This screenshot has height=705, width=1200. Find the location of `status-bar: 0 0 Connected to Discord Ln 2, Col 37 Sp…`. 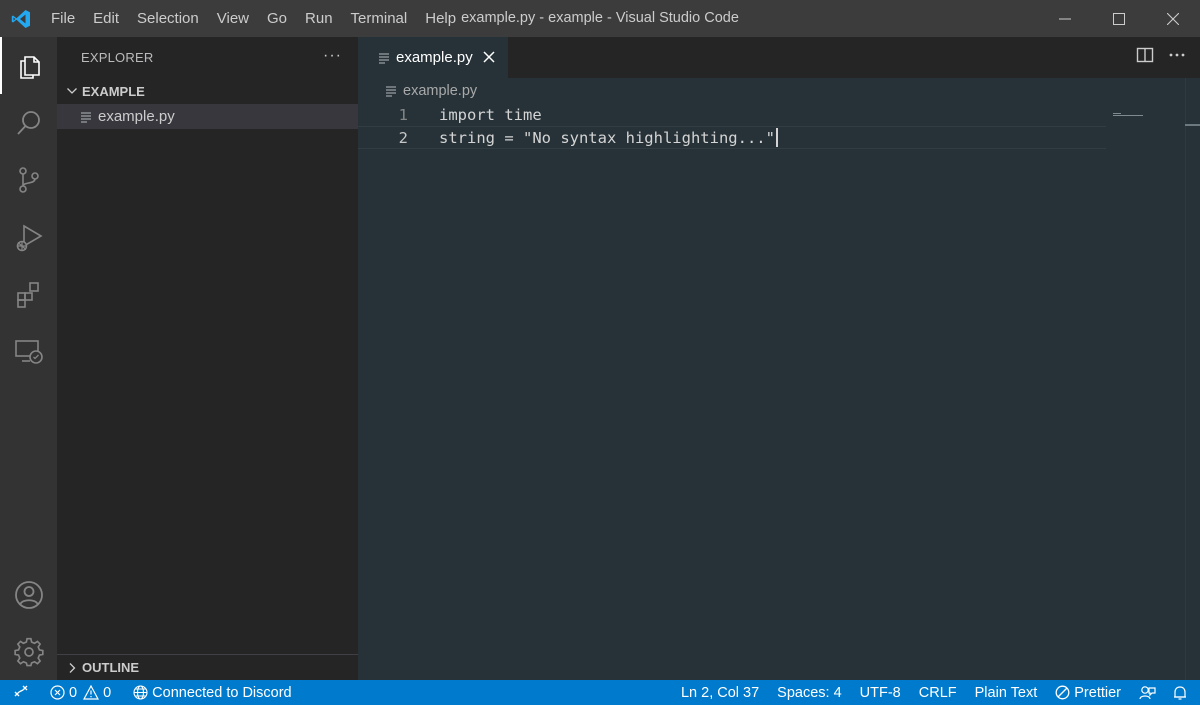

status-bar: 0 0 Connected to Discord Ln 2, Col 37 Sp… is located at coordinates (600, 692).